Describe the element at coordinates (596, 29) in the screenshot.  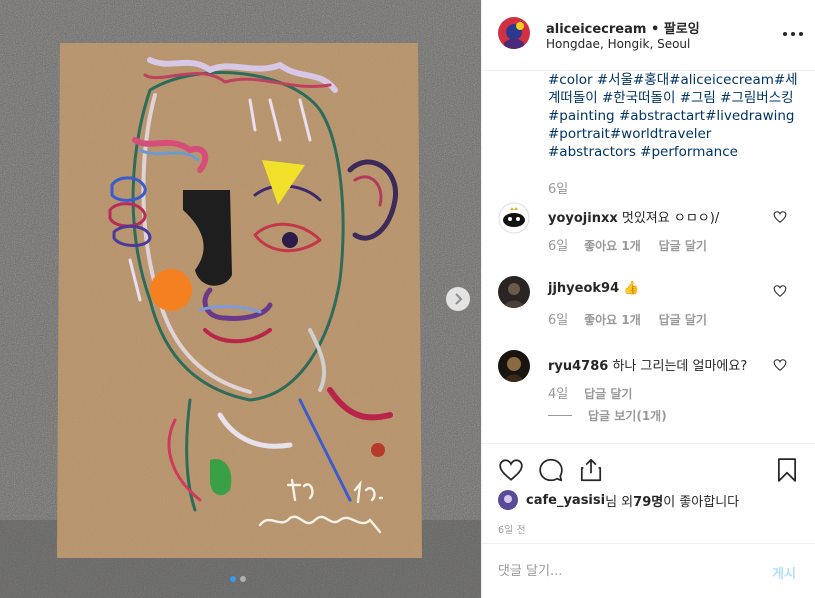
I see `author-username: aliceicecream` at that location.